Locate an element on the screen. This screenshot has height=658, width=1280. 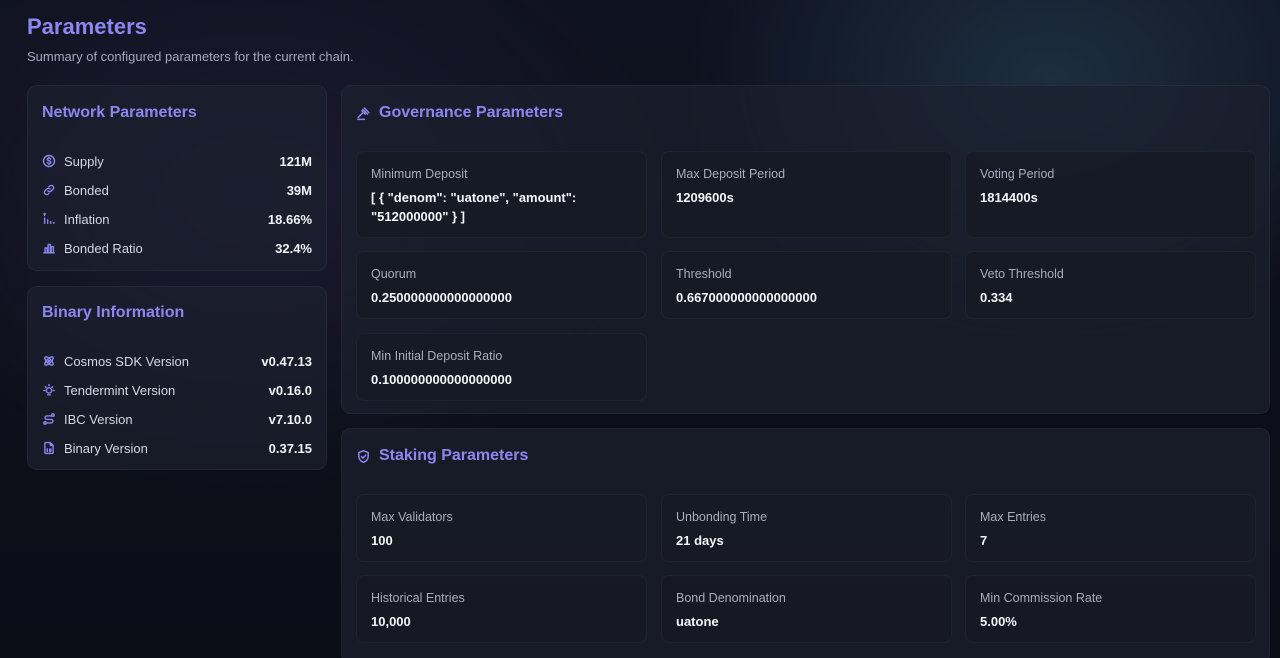
param-label: Bond Denomination is located at coordinates (731, 598).